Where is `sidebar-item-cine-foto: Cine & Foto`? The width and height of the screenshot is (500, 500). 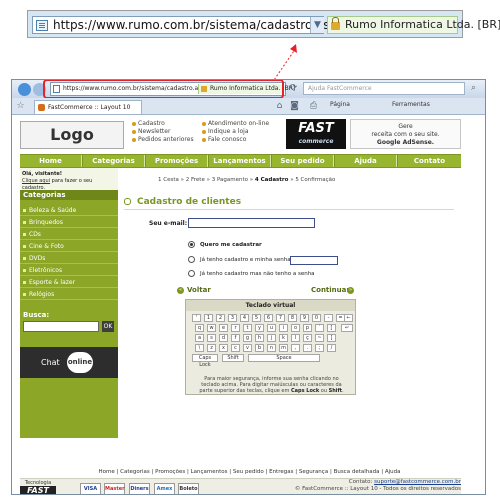
sidebar-item-cine-foto: Cine & Foto is located at coordinates (69, 246).